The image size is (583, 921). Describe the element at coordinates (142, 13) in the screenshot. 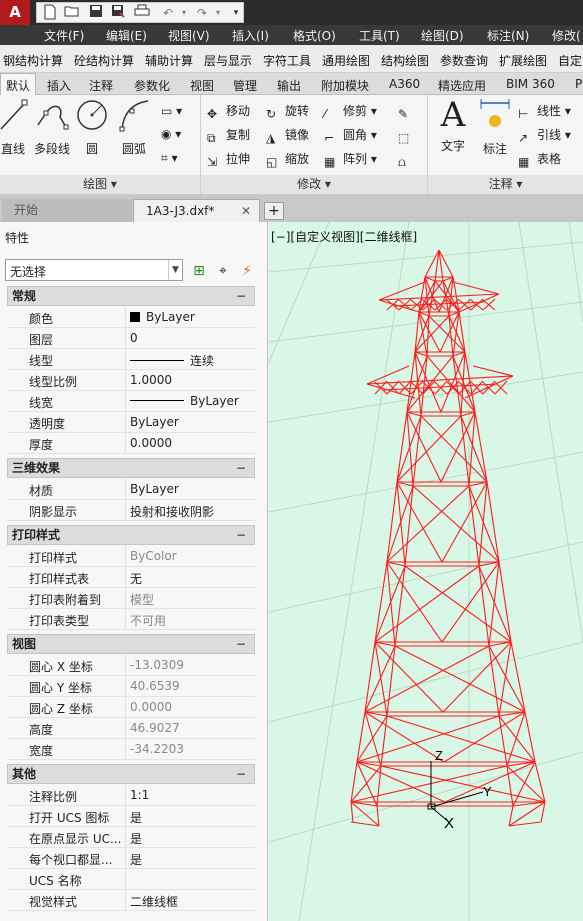

I see `print-icon` at that location.